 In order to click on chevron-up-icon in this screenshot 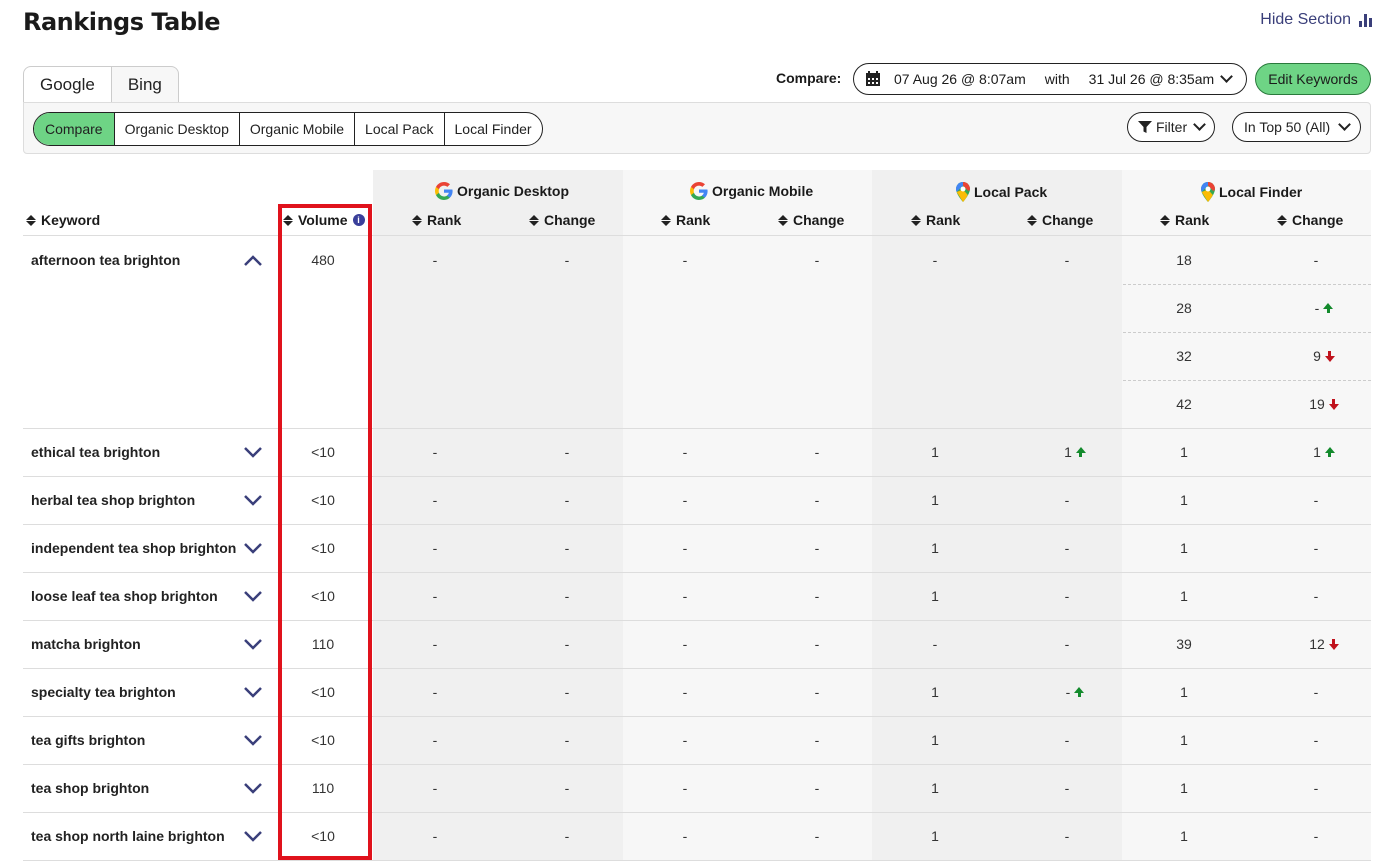, I will do `click(253, 260)`.